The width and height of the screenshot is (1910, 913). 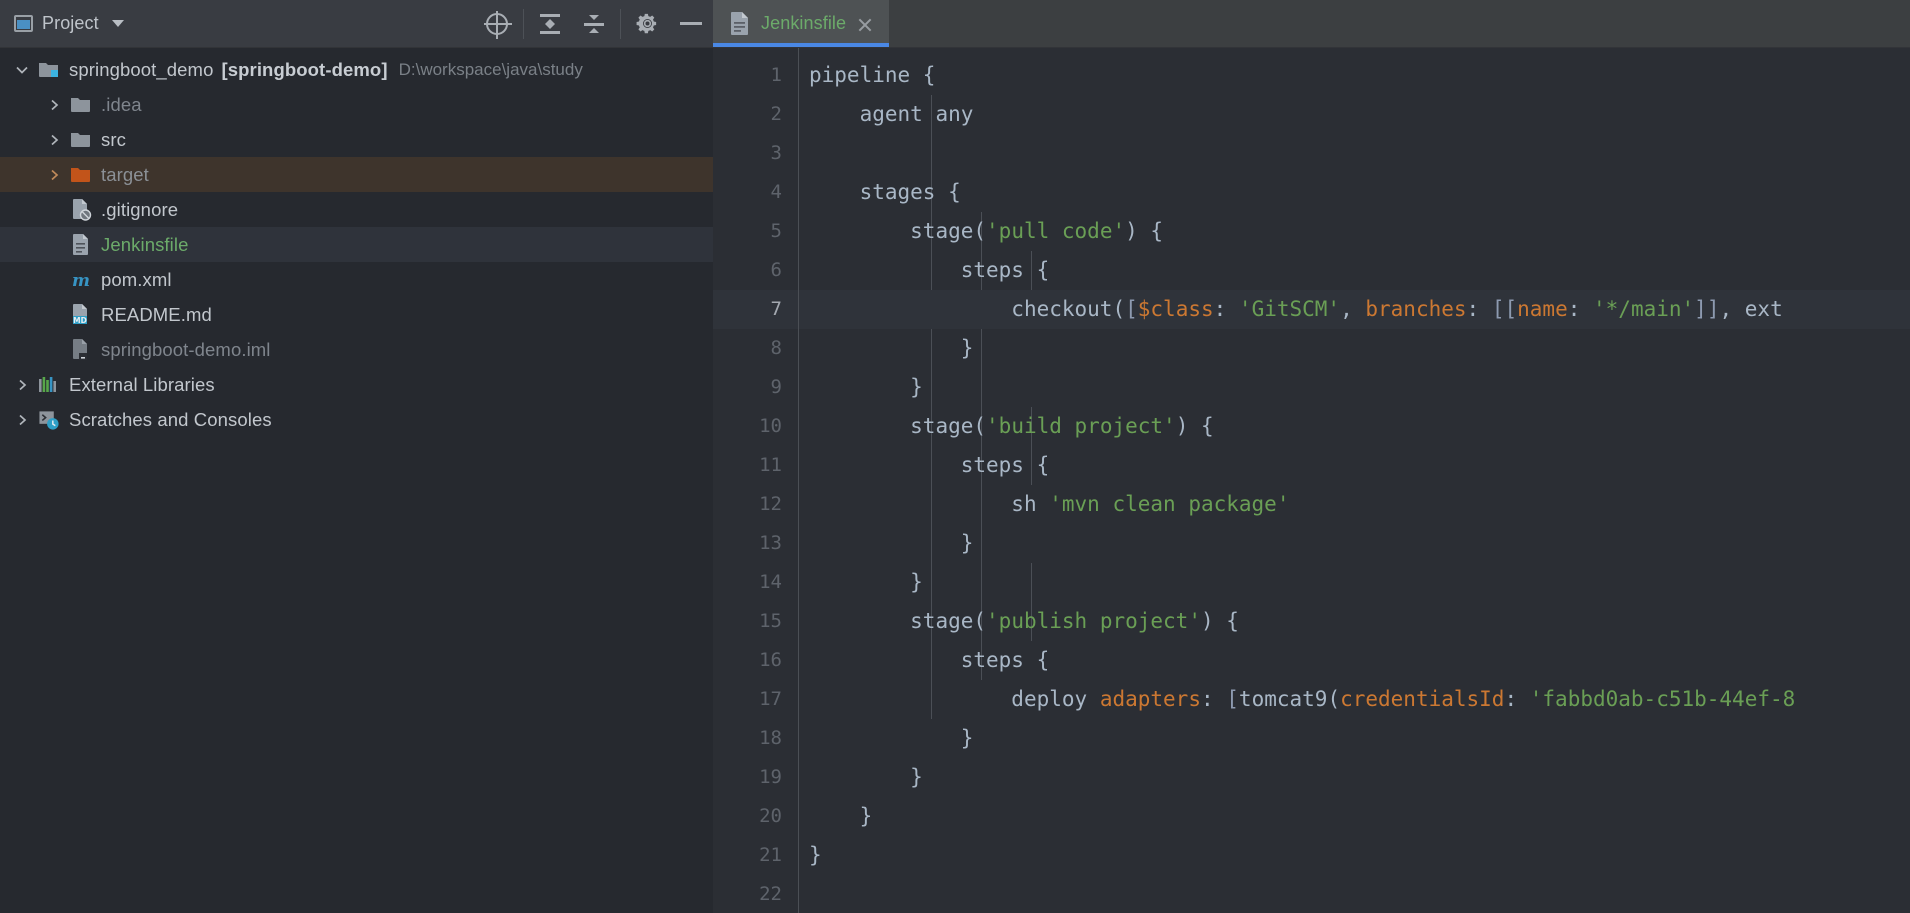 What do you see at coordinates (776, 348) in the screenshot?
I see `line-number: 8` at bounding box center [776, 348].